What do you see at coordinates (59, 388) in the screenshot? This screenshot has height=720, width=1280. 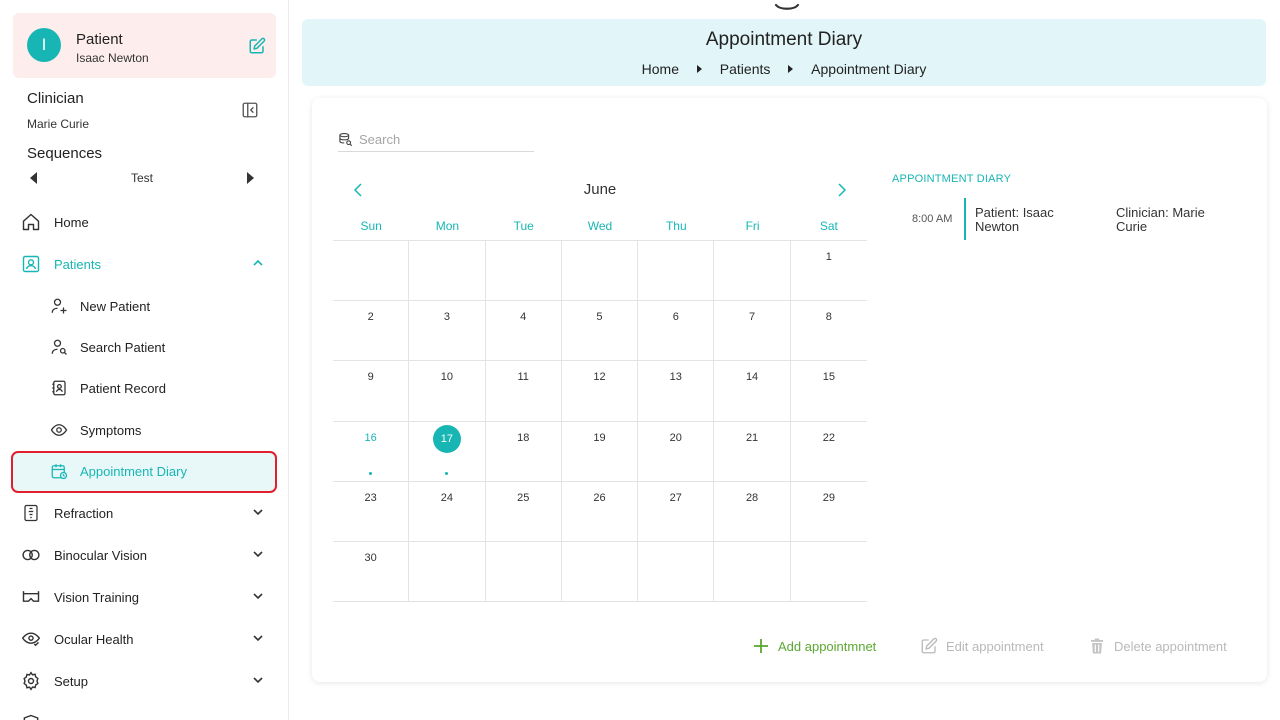 I see `record-icon` at bounding box center [59, 388].